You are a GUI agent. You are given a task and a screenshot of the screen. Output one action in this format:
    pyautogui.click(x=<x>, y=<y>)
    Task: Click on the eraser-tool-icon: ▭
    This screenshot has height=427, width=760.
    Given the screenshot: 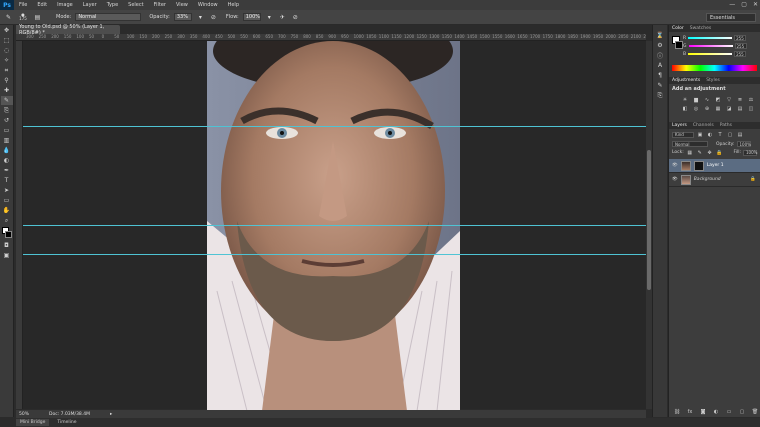 What is the action you would take?
    pyautogui.click(x=7, y=130)
    